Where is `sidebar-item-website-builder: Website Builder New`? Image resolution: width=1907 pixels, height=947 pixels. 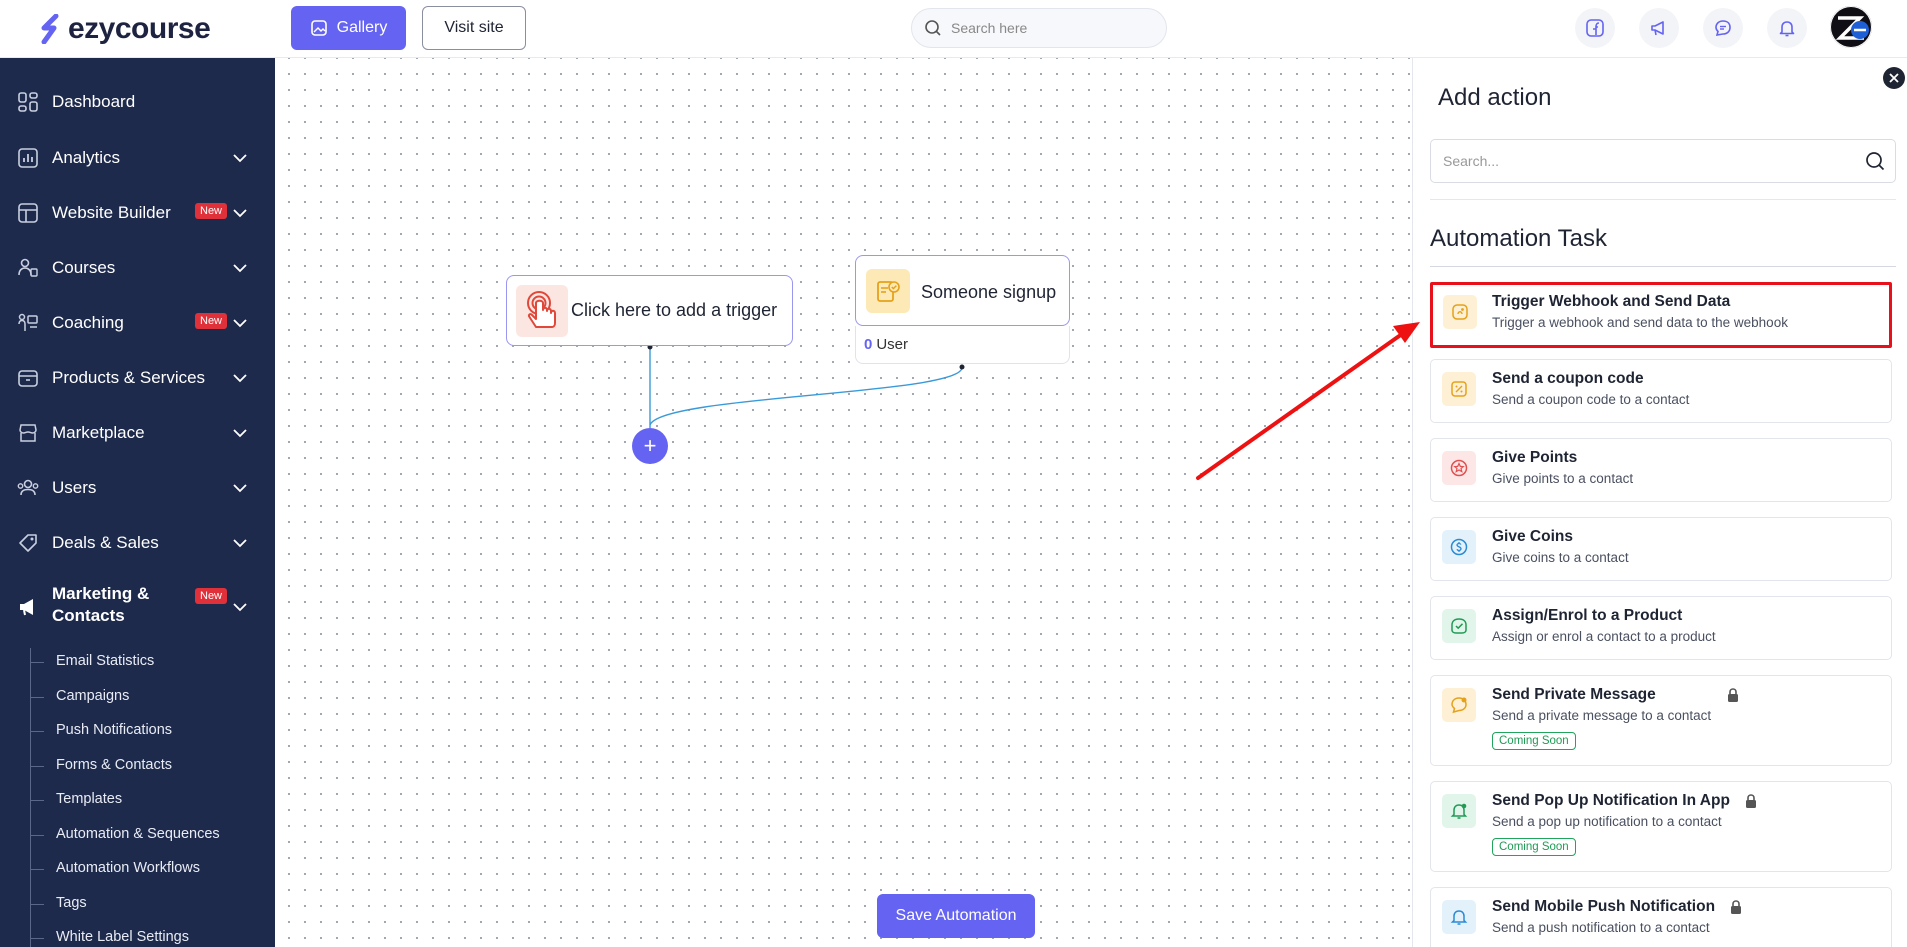
sidebar-item-website-builder: Website Builder New is located at coordinates (137, 213).